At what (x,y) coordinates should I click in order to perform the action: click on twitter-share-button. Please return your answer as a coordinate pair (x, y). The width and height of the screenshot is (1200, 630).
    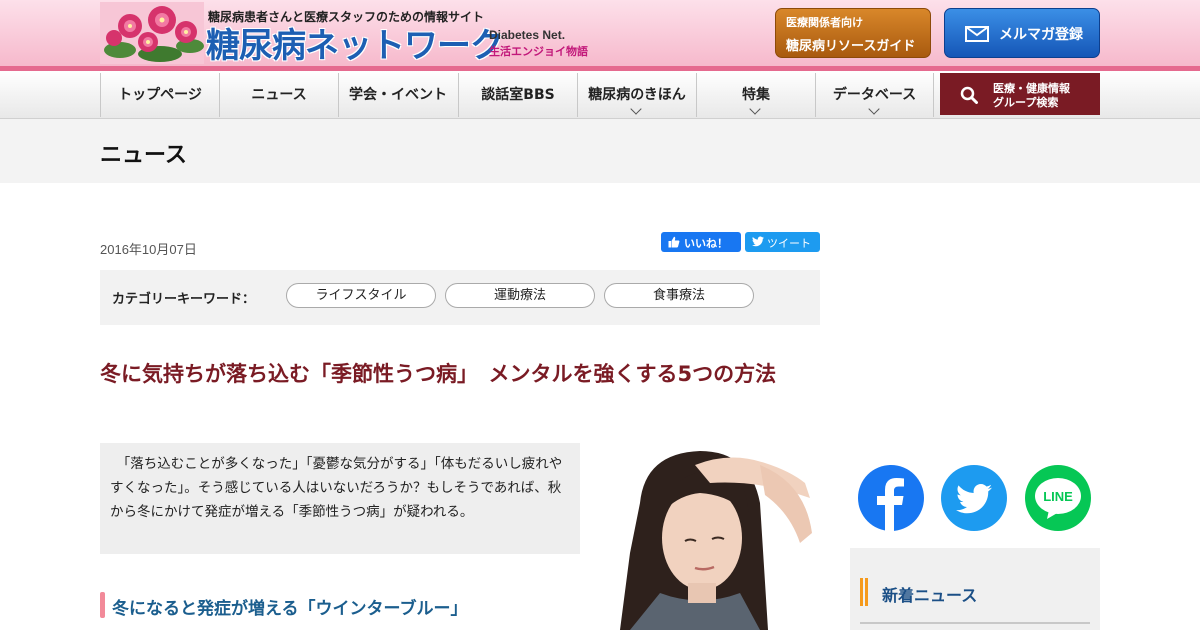
    Looking at the image, I should click on (974, 498).